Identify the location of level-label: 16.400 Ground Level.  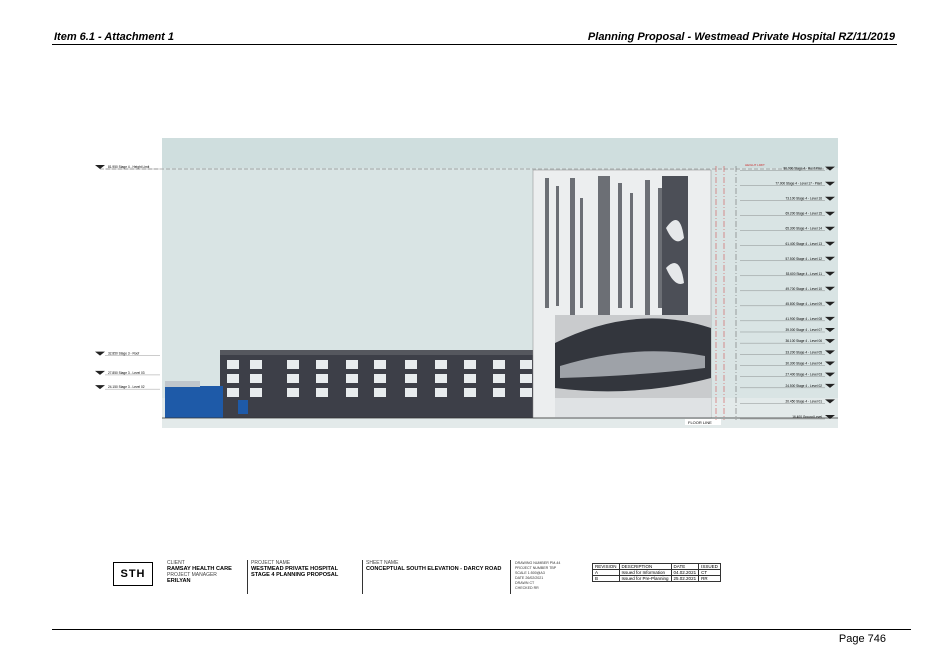
(807, 417).